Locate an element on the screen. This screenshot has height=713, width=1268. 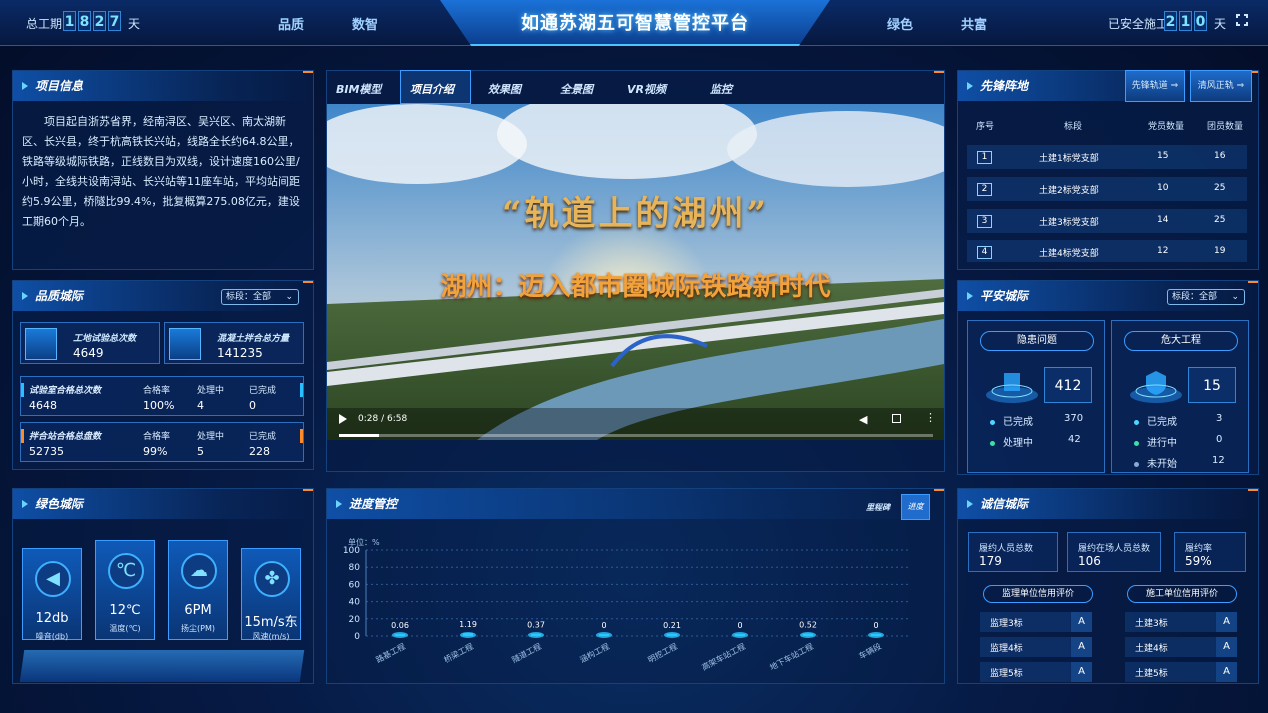
list-item: 土建4标 A is located at coordinates (1181, 647).